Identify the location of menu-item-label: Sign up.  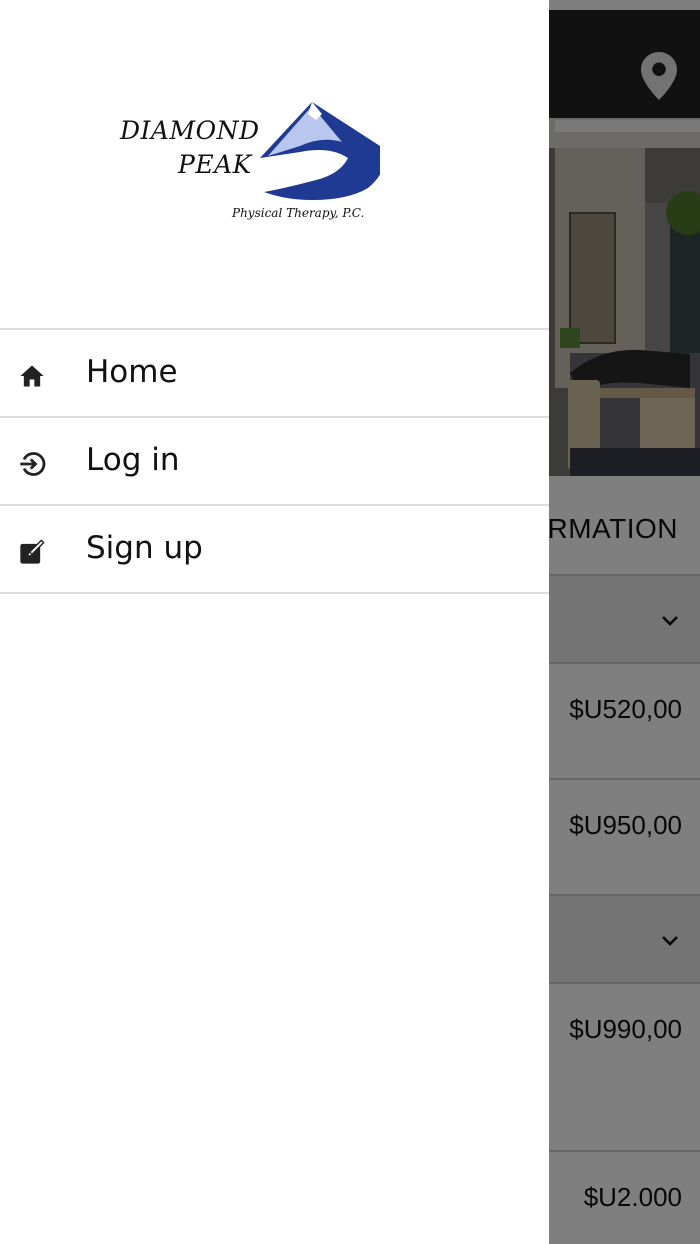
(144, 548).